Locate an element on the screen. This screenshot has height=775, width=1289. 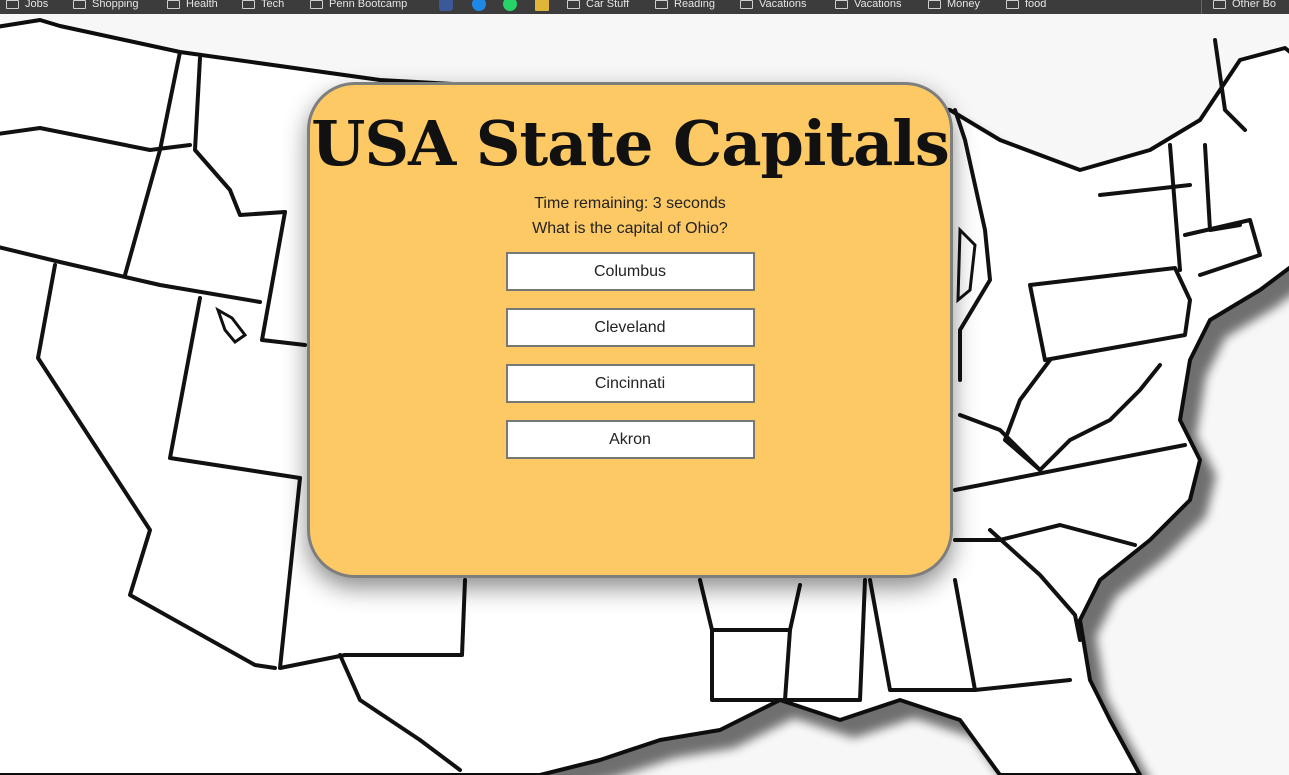
answer-list: Columbus Cleveland Cincinnati Akron is located at coordinates (630, 355).